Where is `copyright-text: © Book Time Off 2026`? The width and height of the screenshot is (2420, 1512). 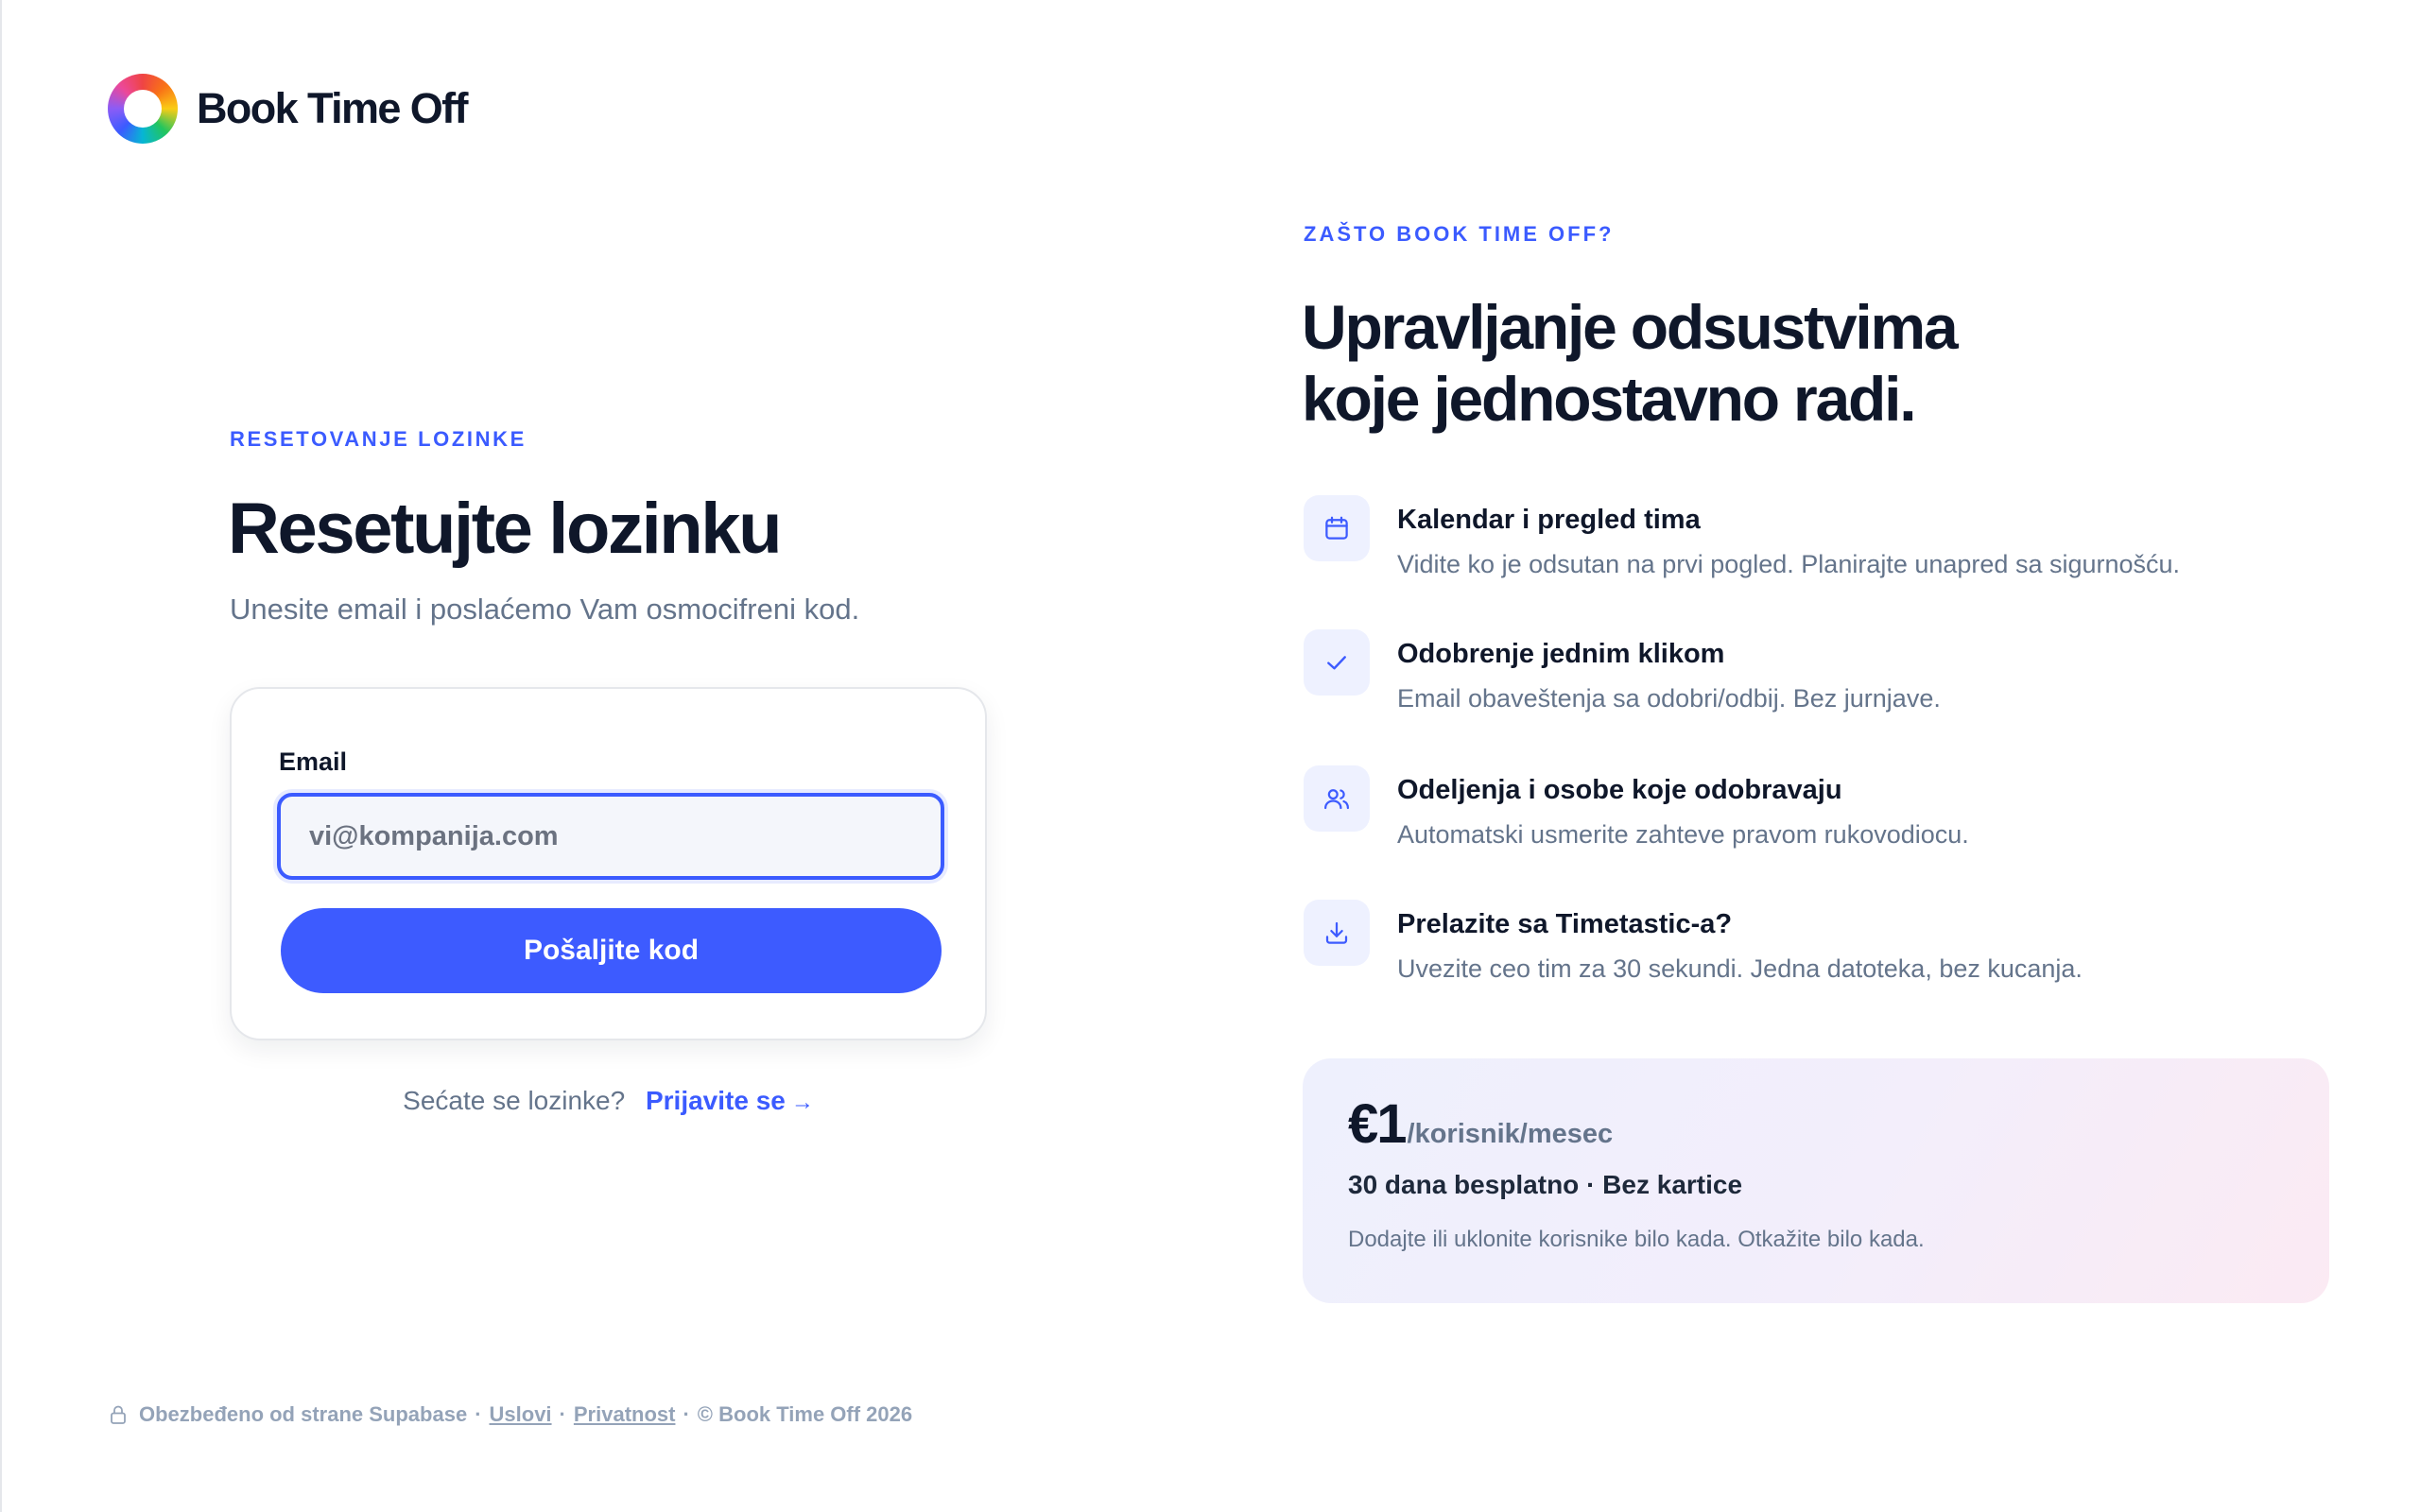 copyright-text: © Book Time Off 2026 is located at coordinates (805, 1414).